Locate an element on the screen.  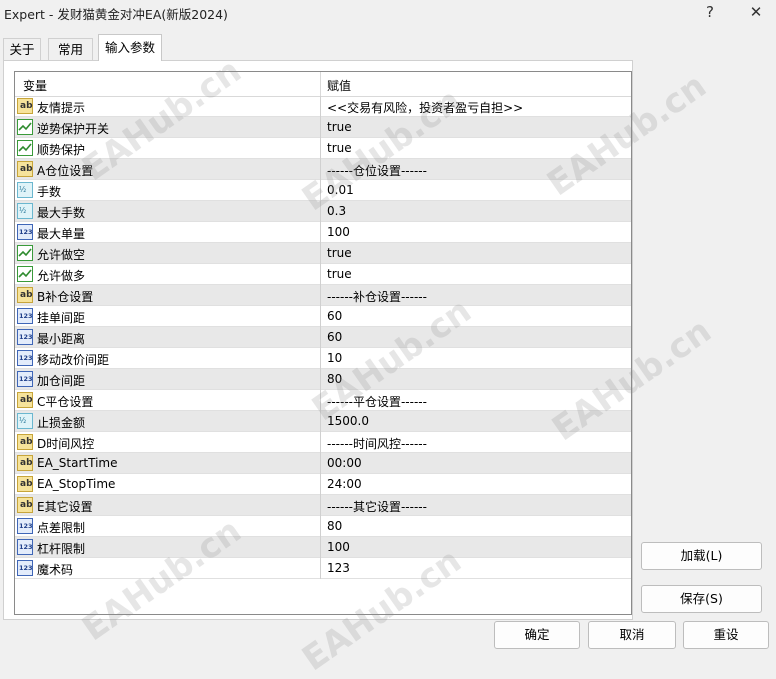
parameter-row: ab C平仓设置 ------平仓设置------ is located at coordinates (323, 400).